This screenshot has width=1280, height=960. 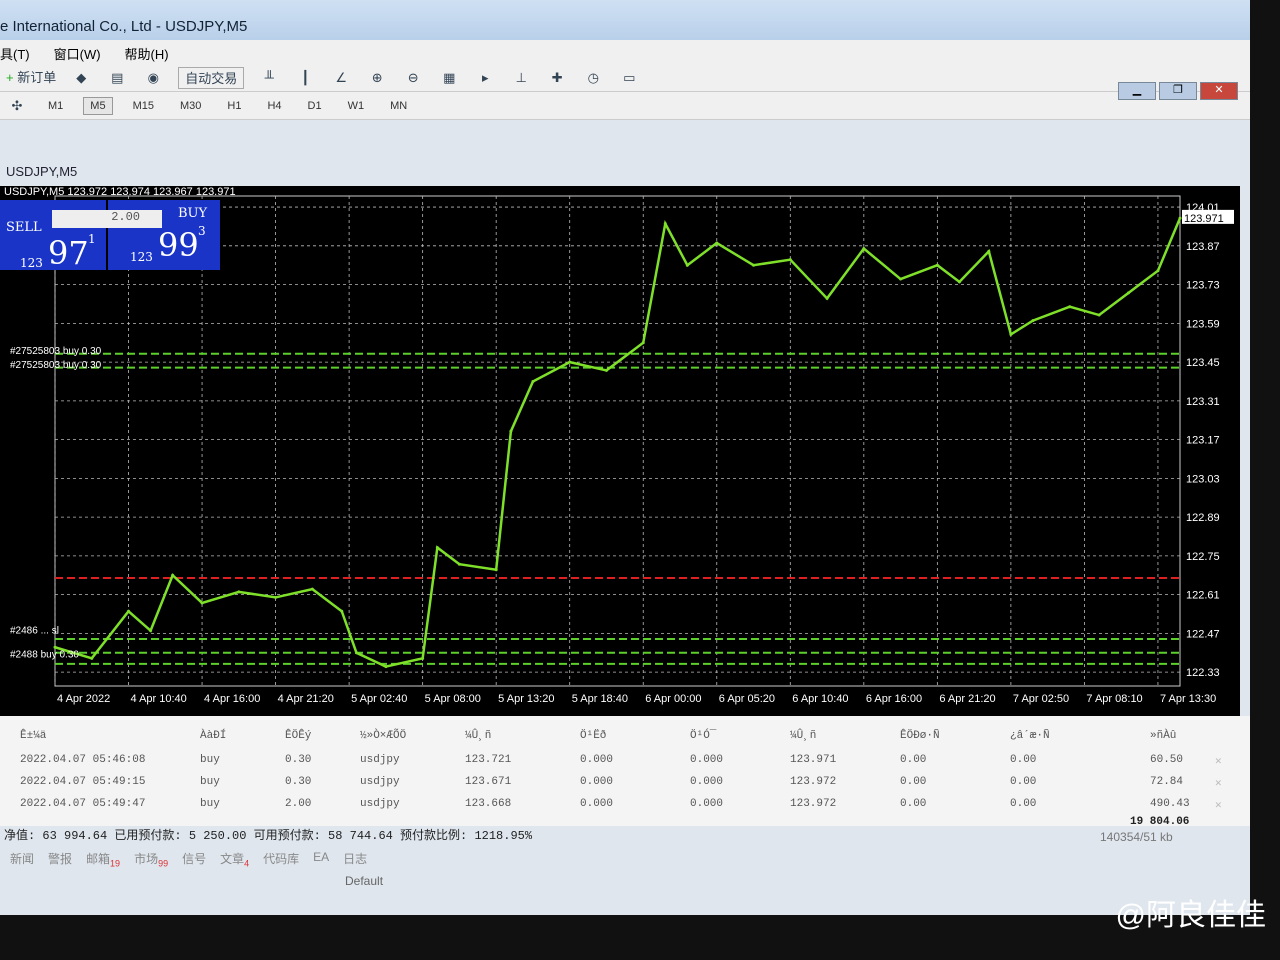 I want to click on menu-window: 窗口(W), so click(x=77, y=54).